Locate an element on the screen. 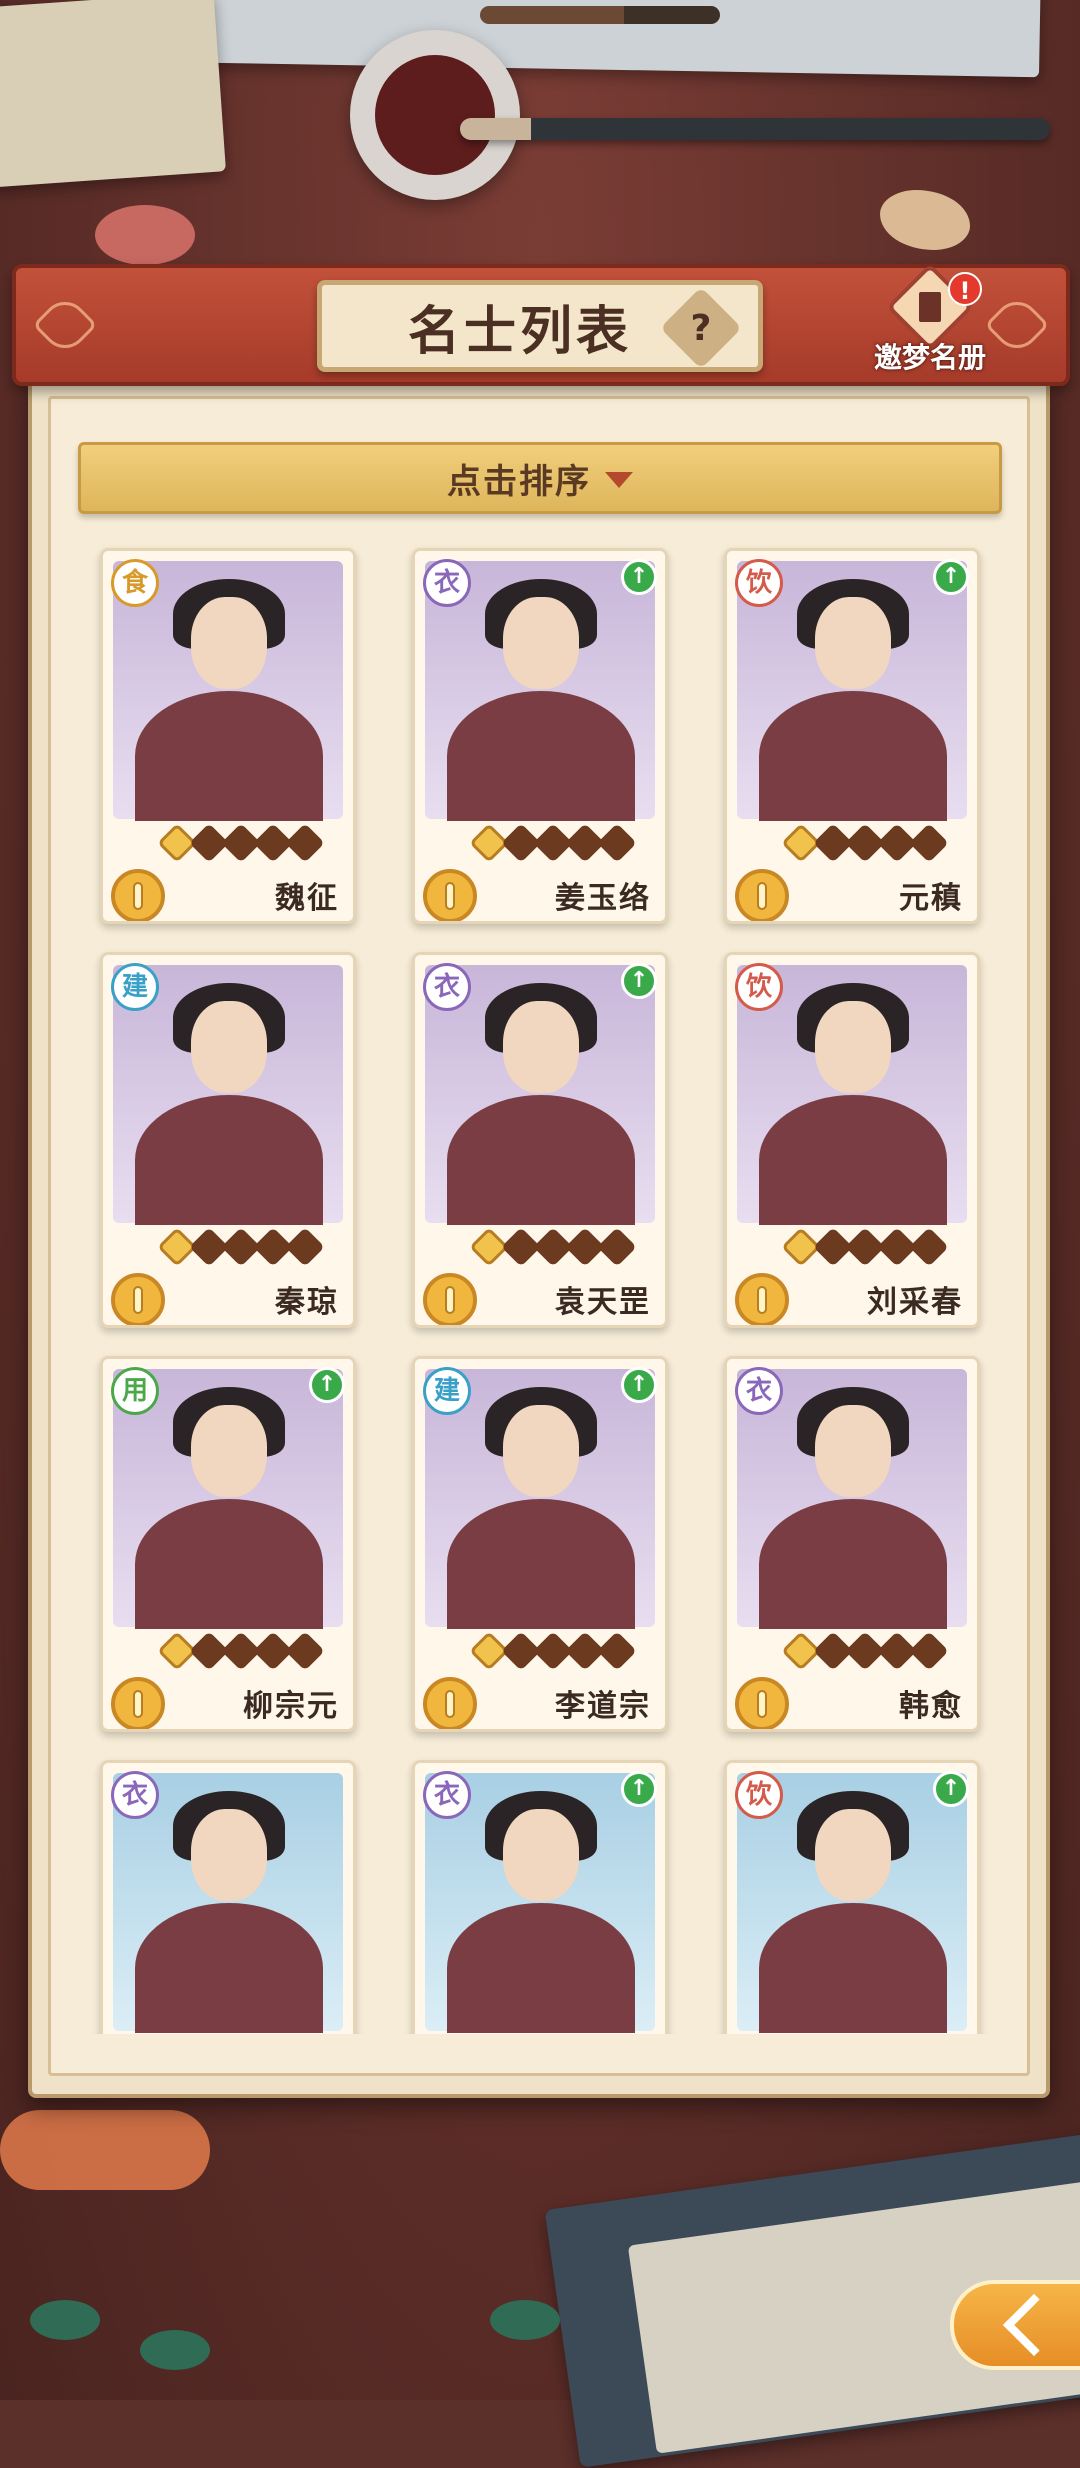 Image resolution: width=1080 pixels, height=2468 pixels. character-name: 魏征 is located at coordinates (307, 895).